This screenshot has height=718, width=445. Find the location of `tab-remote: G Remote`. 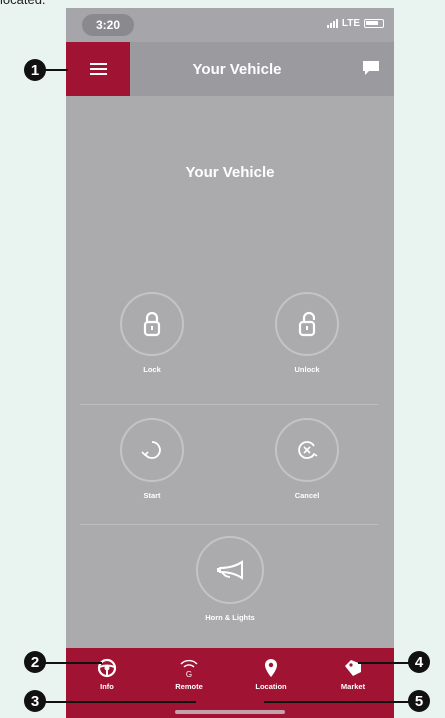

tab-remote: G Remote is located at coordinates (189, 683).